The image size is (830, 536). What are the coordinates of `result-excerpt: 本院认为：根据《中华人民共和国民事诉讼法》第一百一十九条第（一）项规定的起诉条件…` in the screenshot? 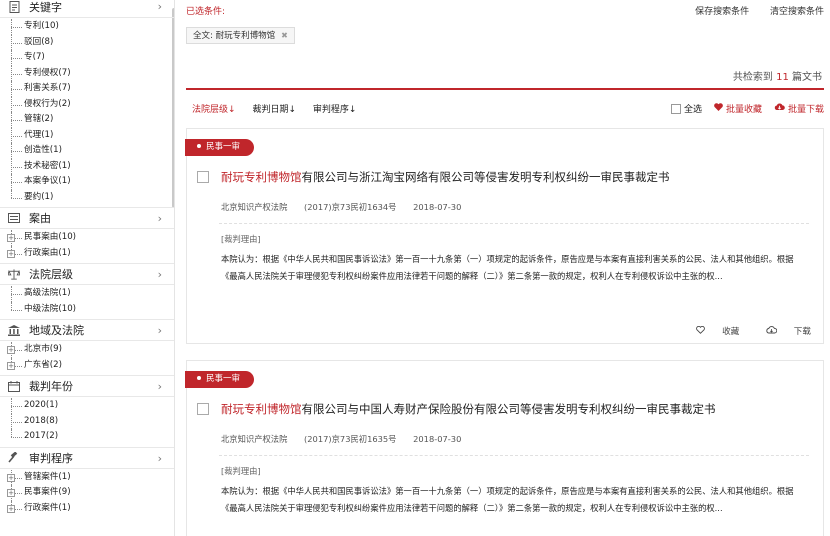 It's located at (507, 499).